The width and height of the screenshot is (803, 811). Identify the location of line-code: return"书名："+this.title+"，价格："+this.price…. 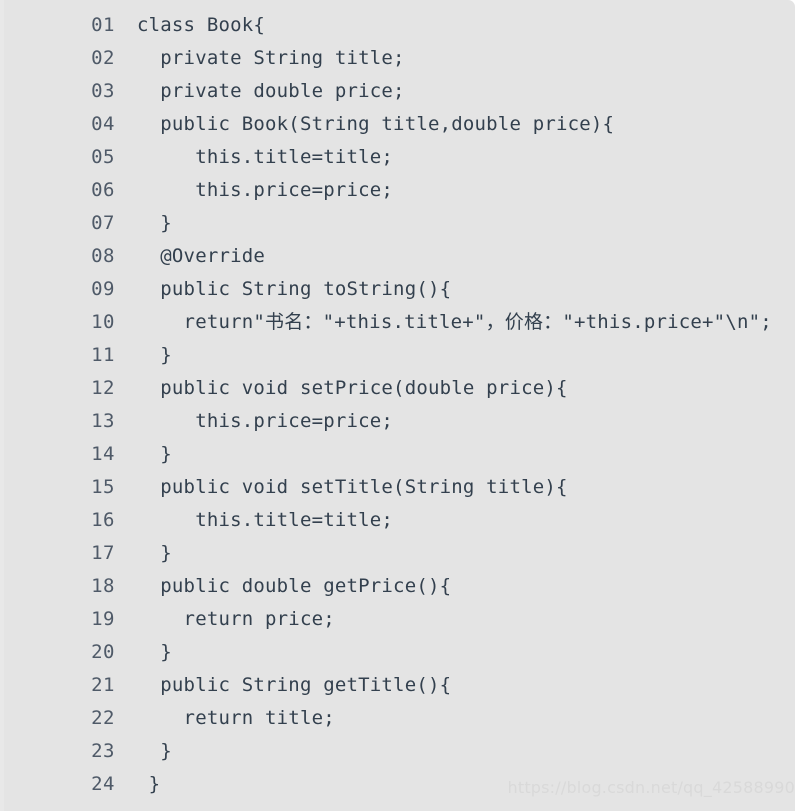
(454, 322).